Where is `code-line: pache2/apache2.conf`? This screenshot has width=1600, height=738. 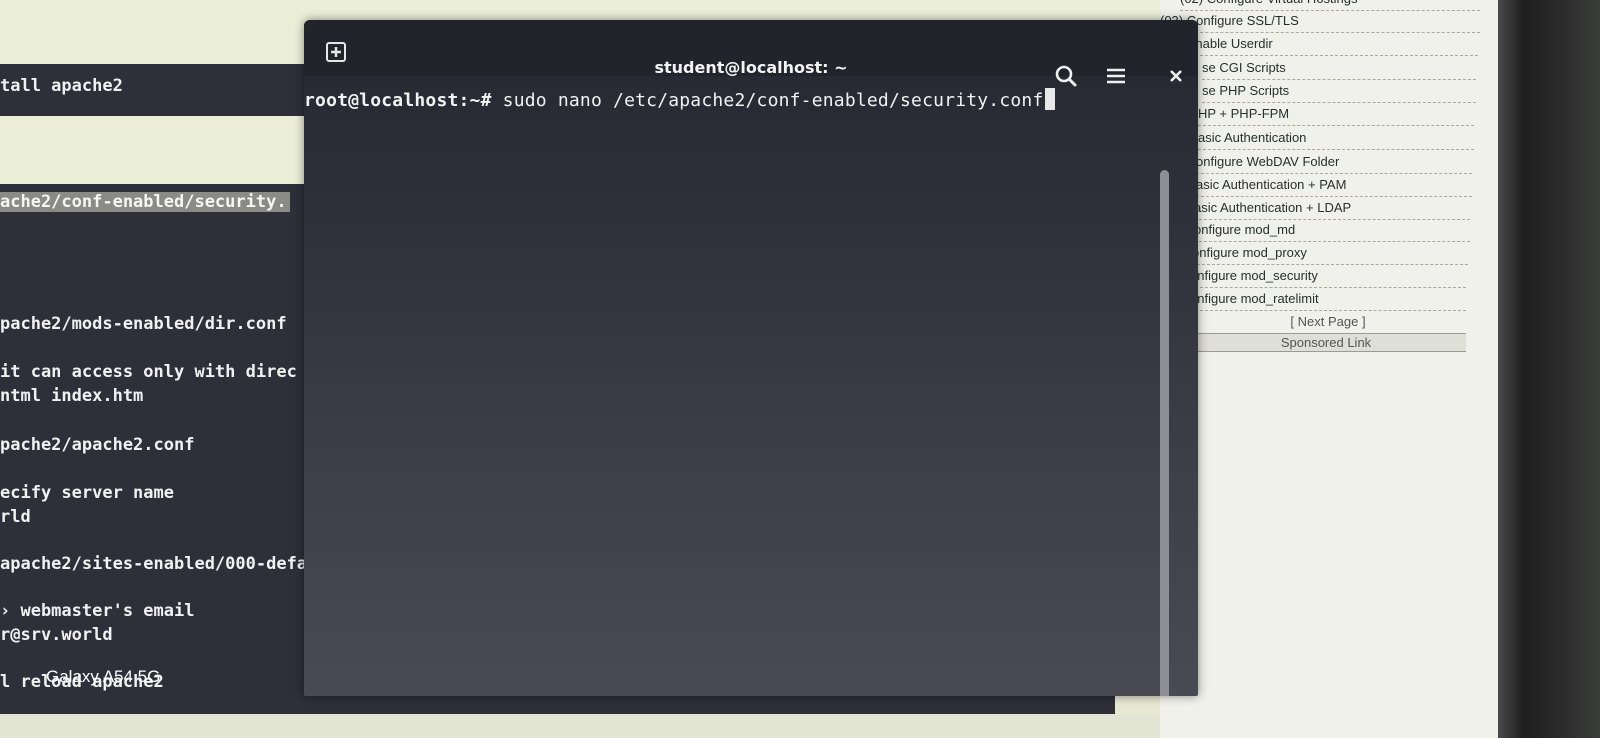 code-line: pache2/apache2.conf is located at coordinates (97, 445).